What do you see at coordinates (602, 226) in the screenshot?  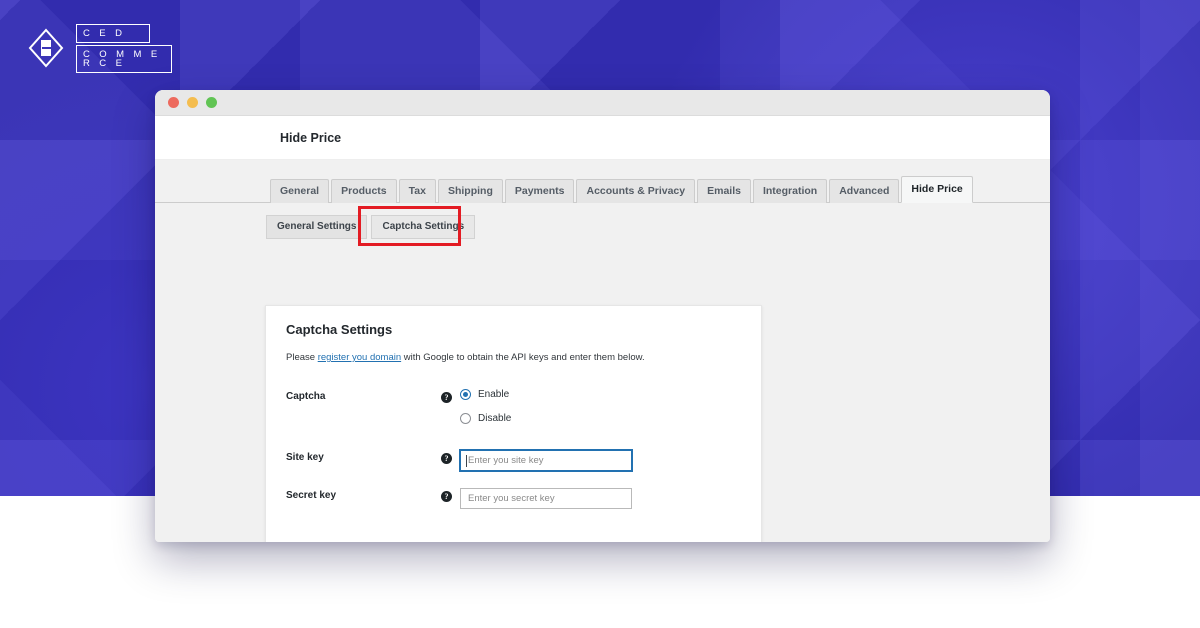 I see `settings-subtab-bar: General Settings Captcha Settings` at bounding box center [602, 226].